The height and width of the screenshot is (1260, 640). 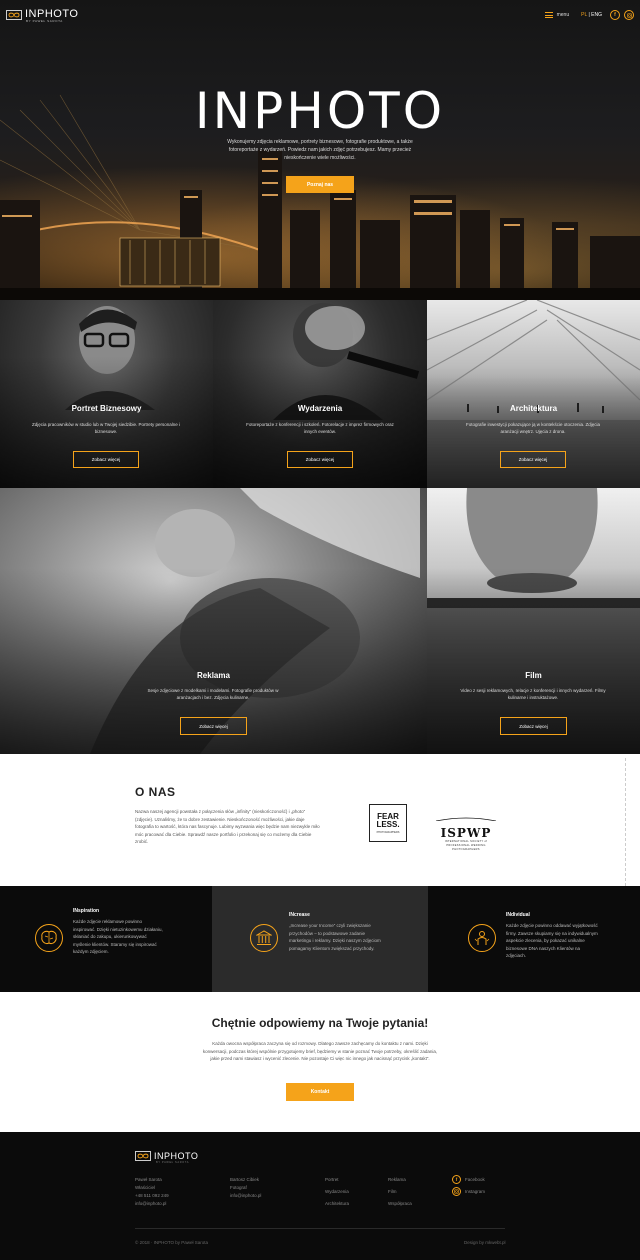 I want to click on feature-title: INdividual, so click(x=518, y=915).